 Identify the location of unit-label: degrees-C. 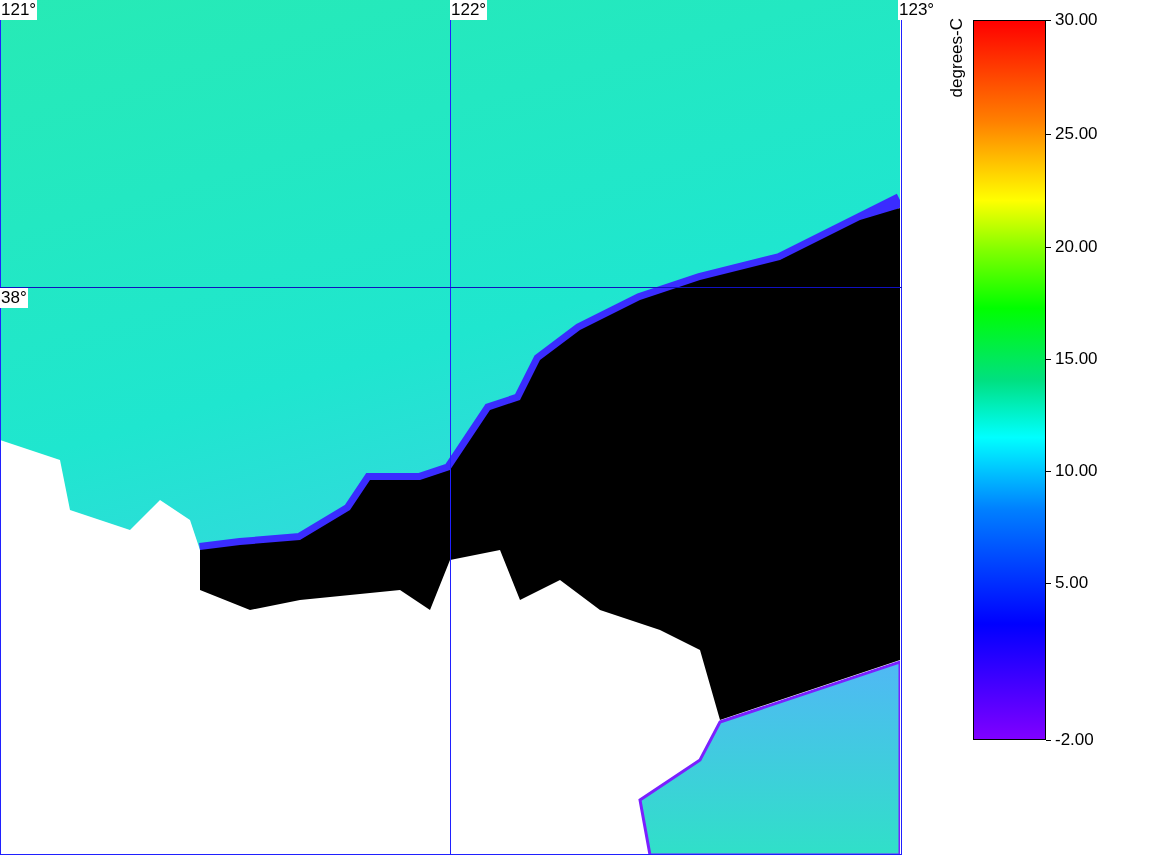
(956, 58).